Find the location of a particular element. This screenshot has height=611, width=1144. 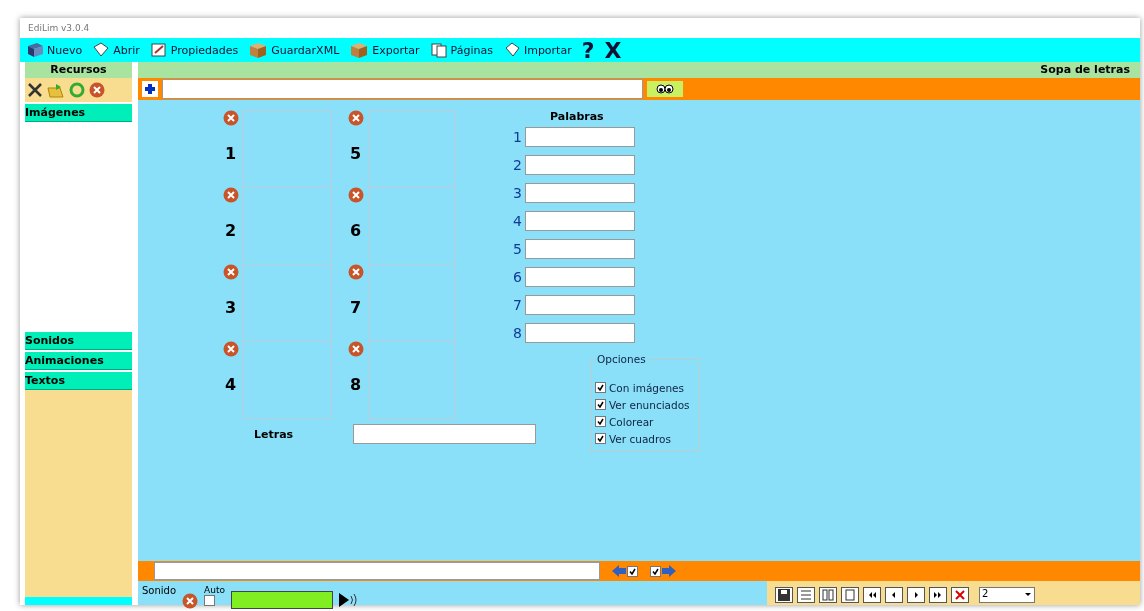

word-number: 7 is located at coordinates (517, 305).